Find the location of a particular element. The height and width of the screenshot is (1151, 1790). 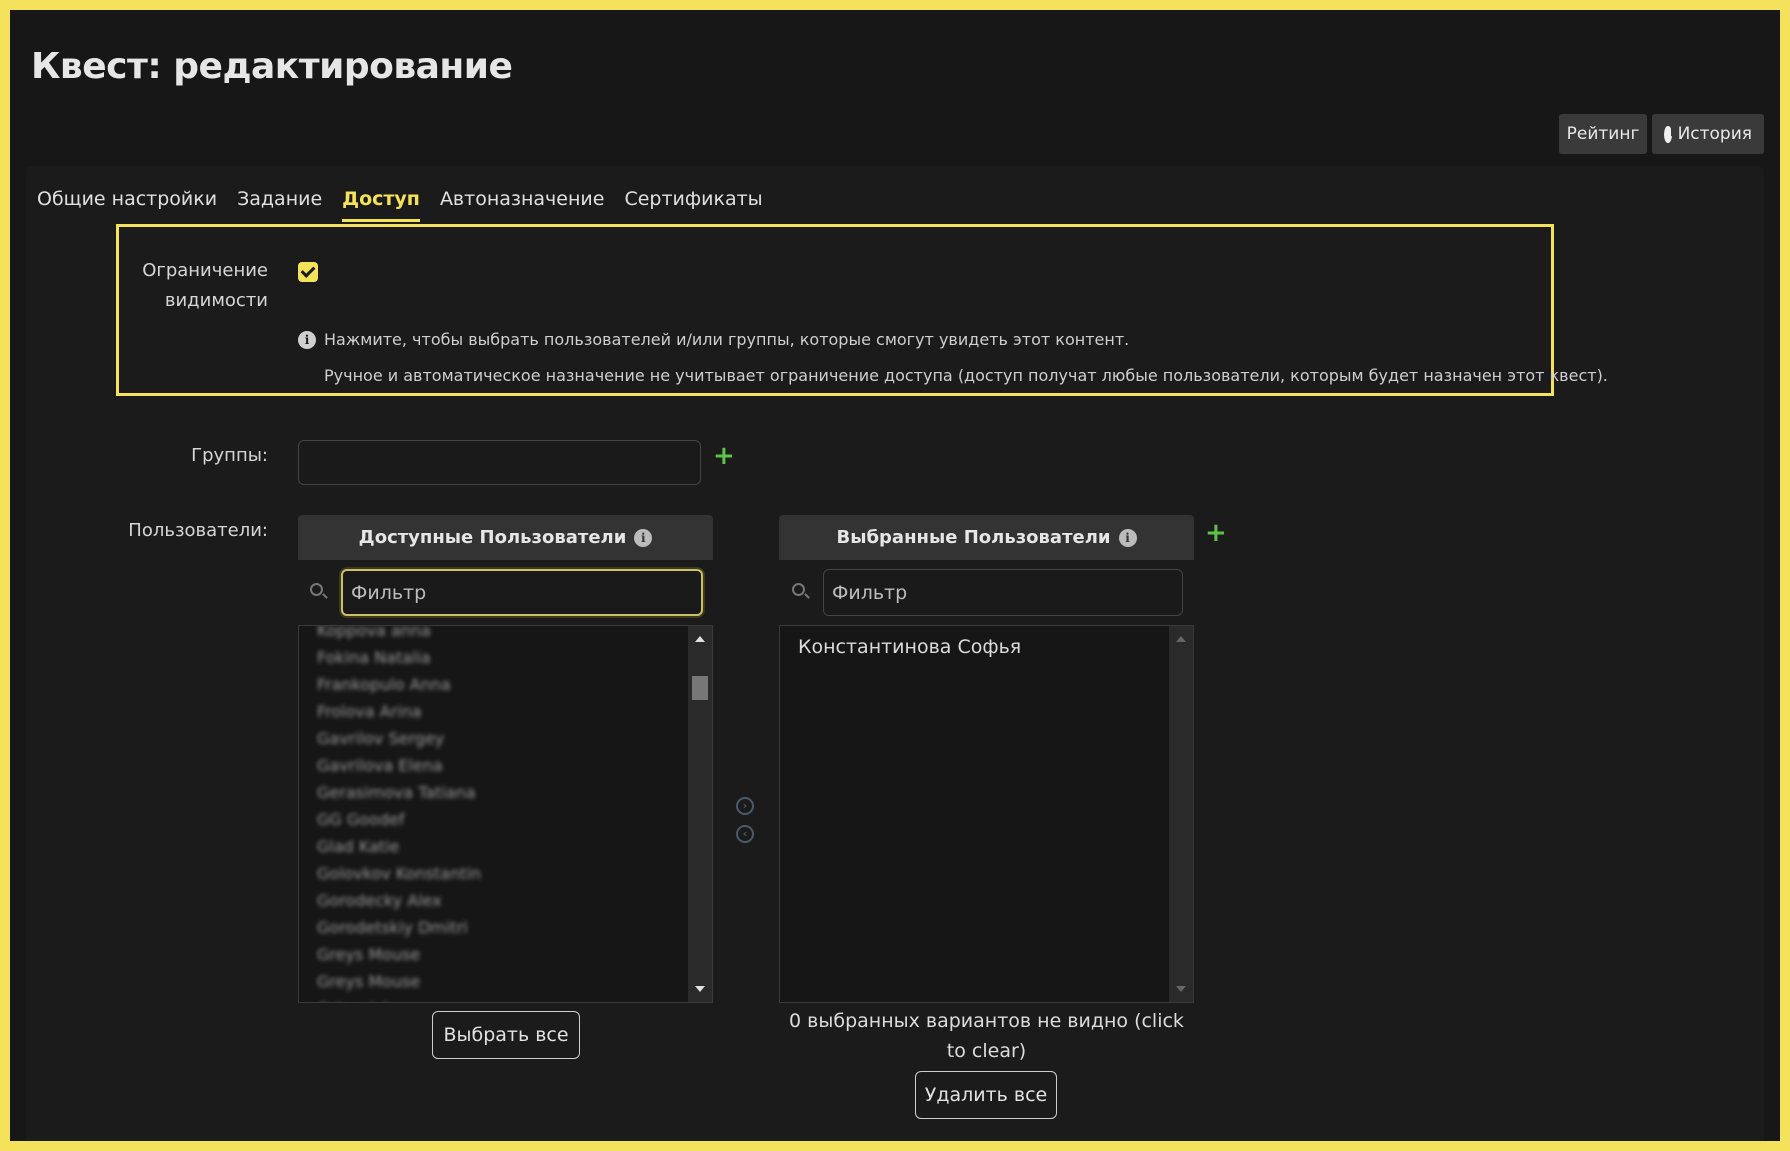

page-title: Квест: редактирование is located at coordinates (272, 66).